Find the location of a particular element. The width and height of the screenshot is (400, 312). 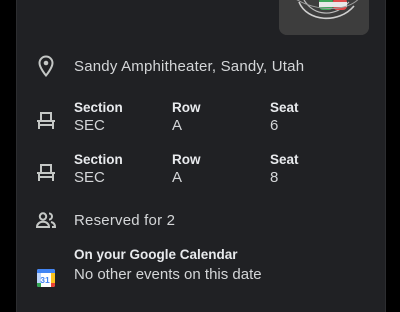

ticket-row-1: Section SEC Row A Seat 6 is located at coordinates (201, 120).